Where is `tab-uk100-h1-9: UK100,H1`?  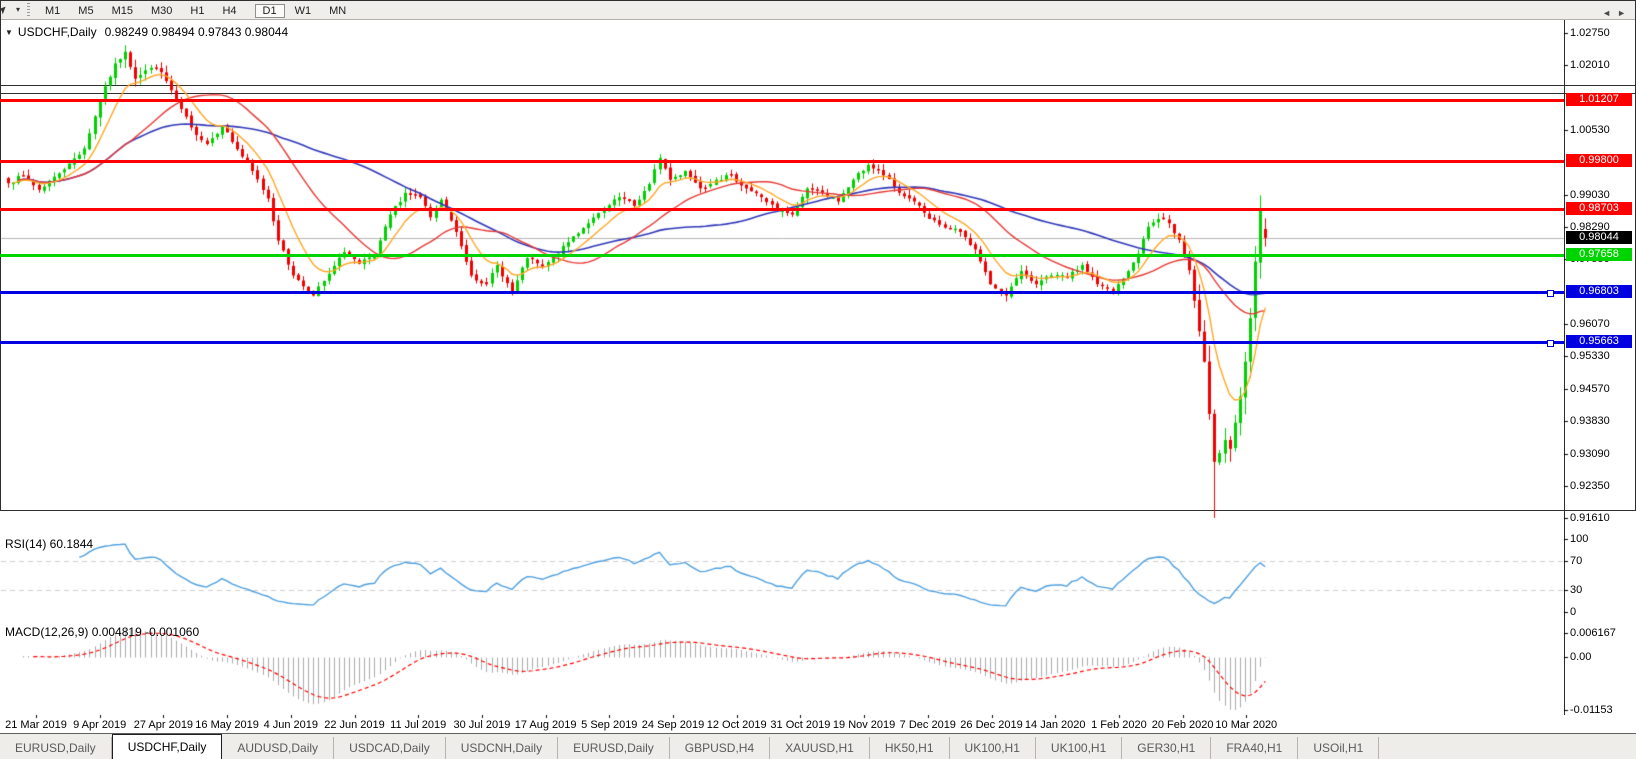 tab-uk100-h1-9: UK100,H1 is located at coordinates (993, 748).